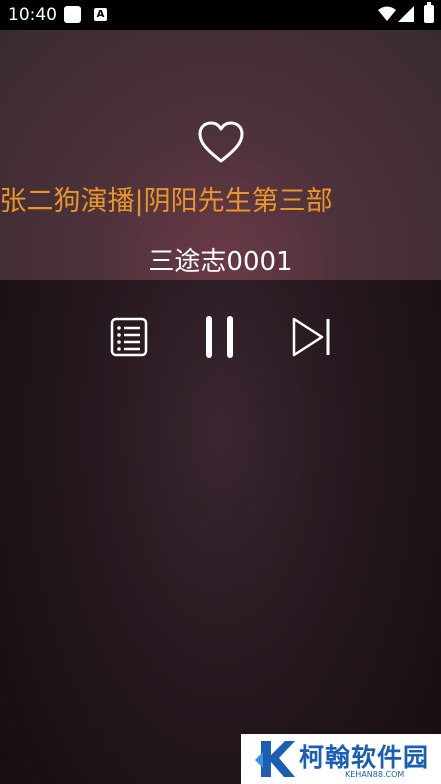  What do you see at coordinates (220, 262) in the screenshot?
I see `track-title: 三途志0001` at bounding box center [220, 262].